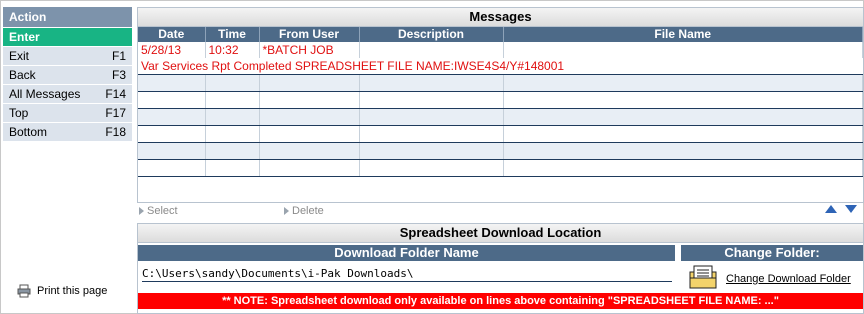  I want to click on column-header-date: Date, so click(172, 34).